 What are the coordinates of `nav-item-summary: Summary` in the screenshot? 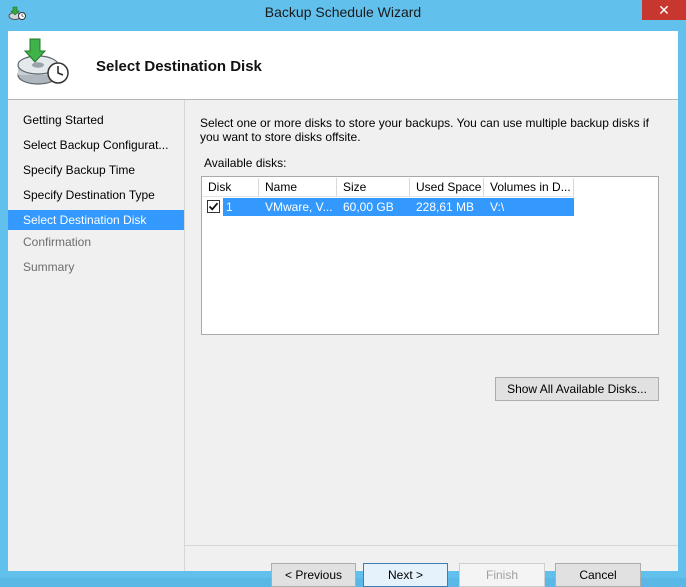 It's located at (49, 267).